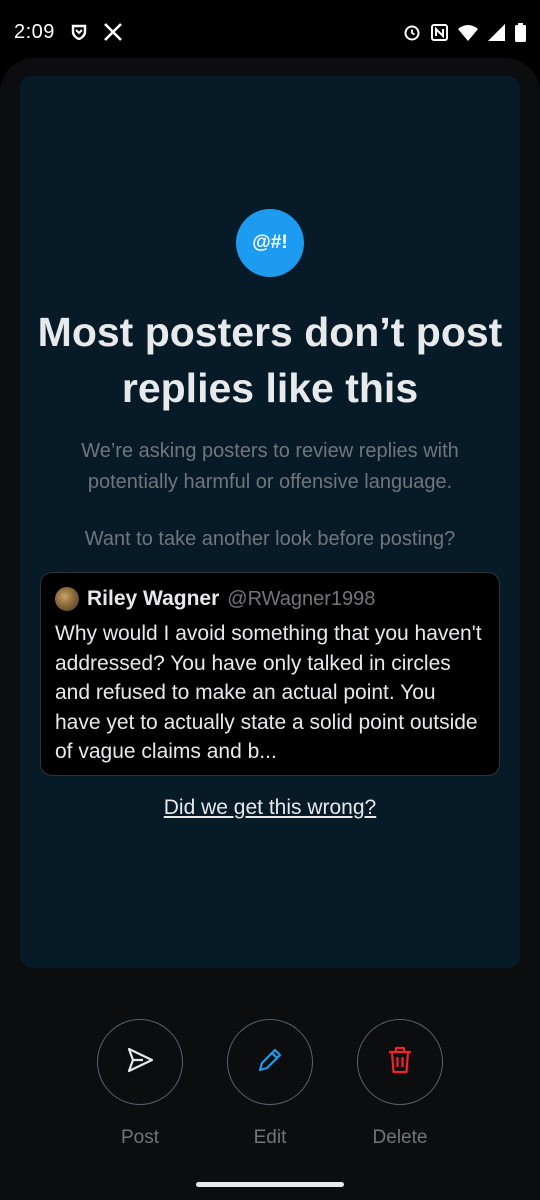 Image resolution: width=540 pixels, height=1200 pixels. I want to click on edit-label: Edit, so click(270, 1137).